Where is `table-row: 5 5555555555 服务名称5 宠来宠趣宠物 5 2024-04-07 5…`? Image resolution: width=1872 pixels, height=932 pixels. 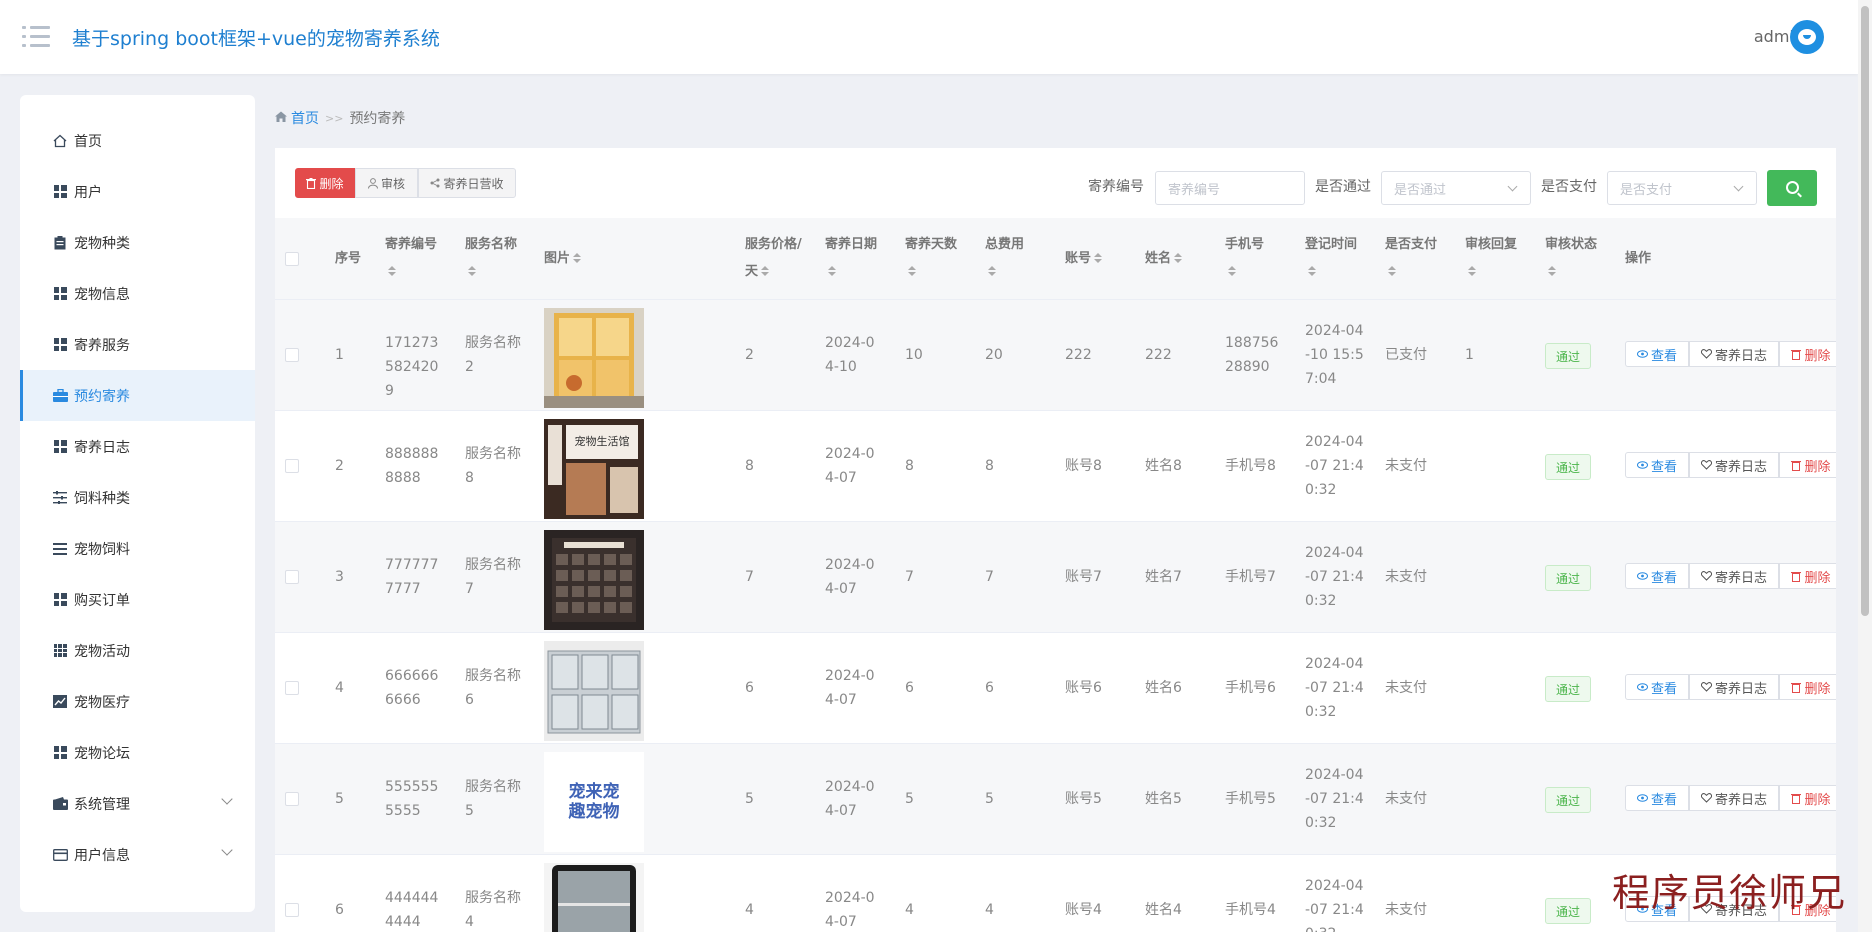 table-row: 5 5555555555 服务名称5 宠来宠趣宠物 5 2024-04-07 5… is located at coordinates (1055, 799).